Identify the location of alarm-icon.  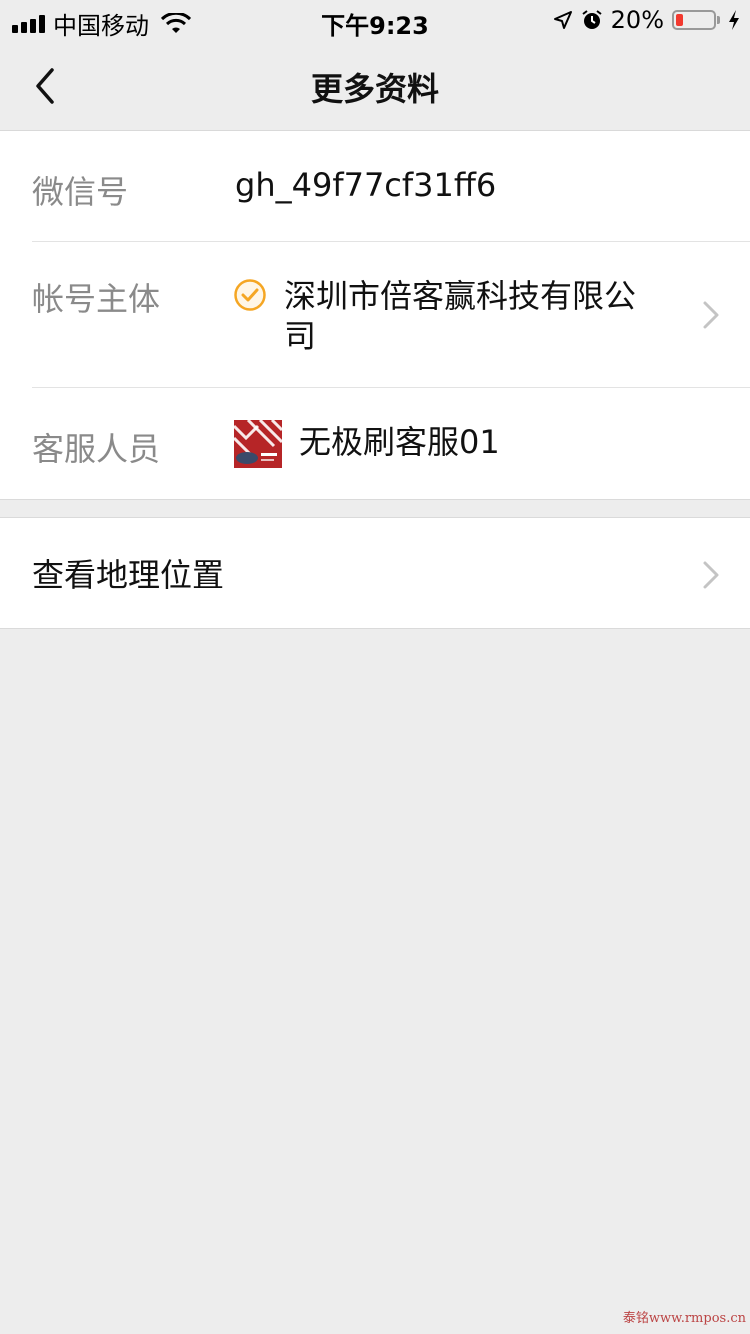
(592, 19).